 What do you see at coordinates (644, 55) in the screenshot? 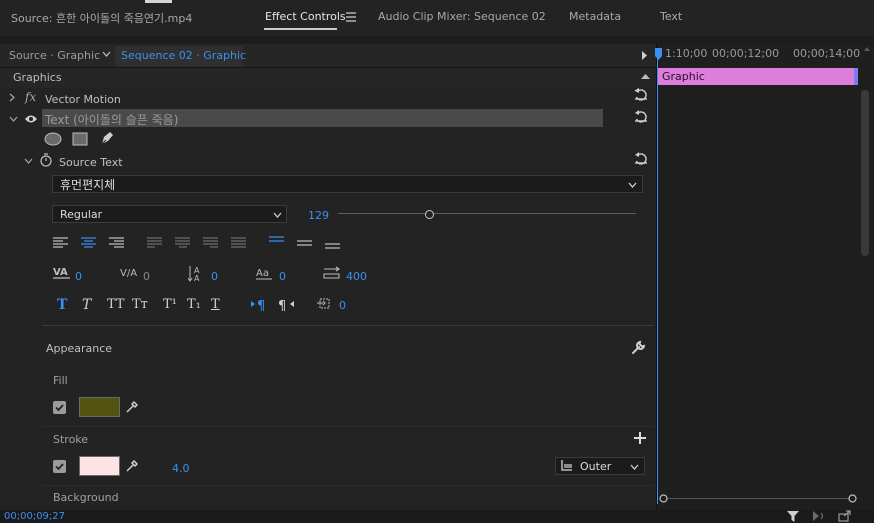
I see `play-triangle-icon` at bounding box center [644, 55].